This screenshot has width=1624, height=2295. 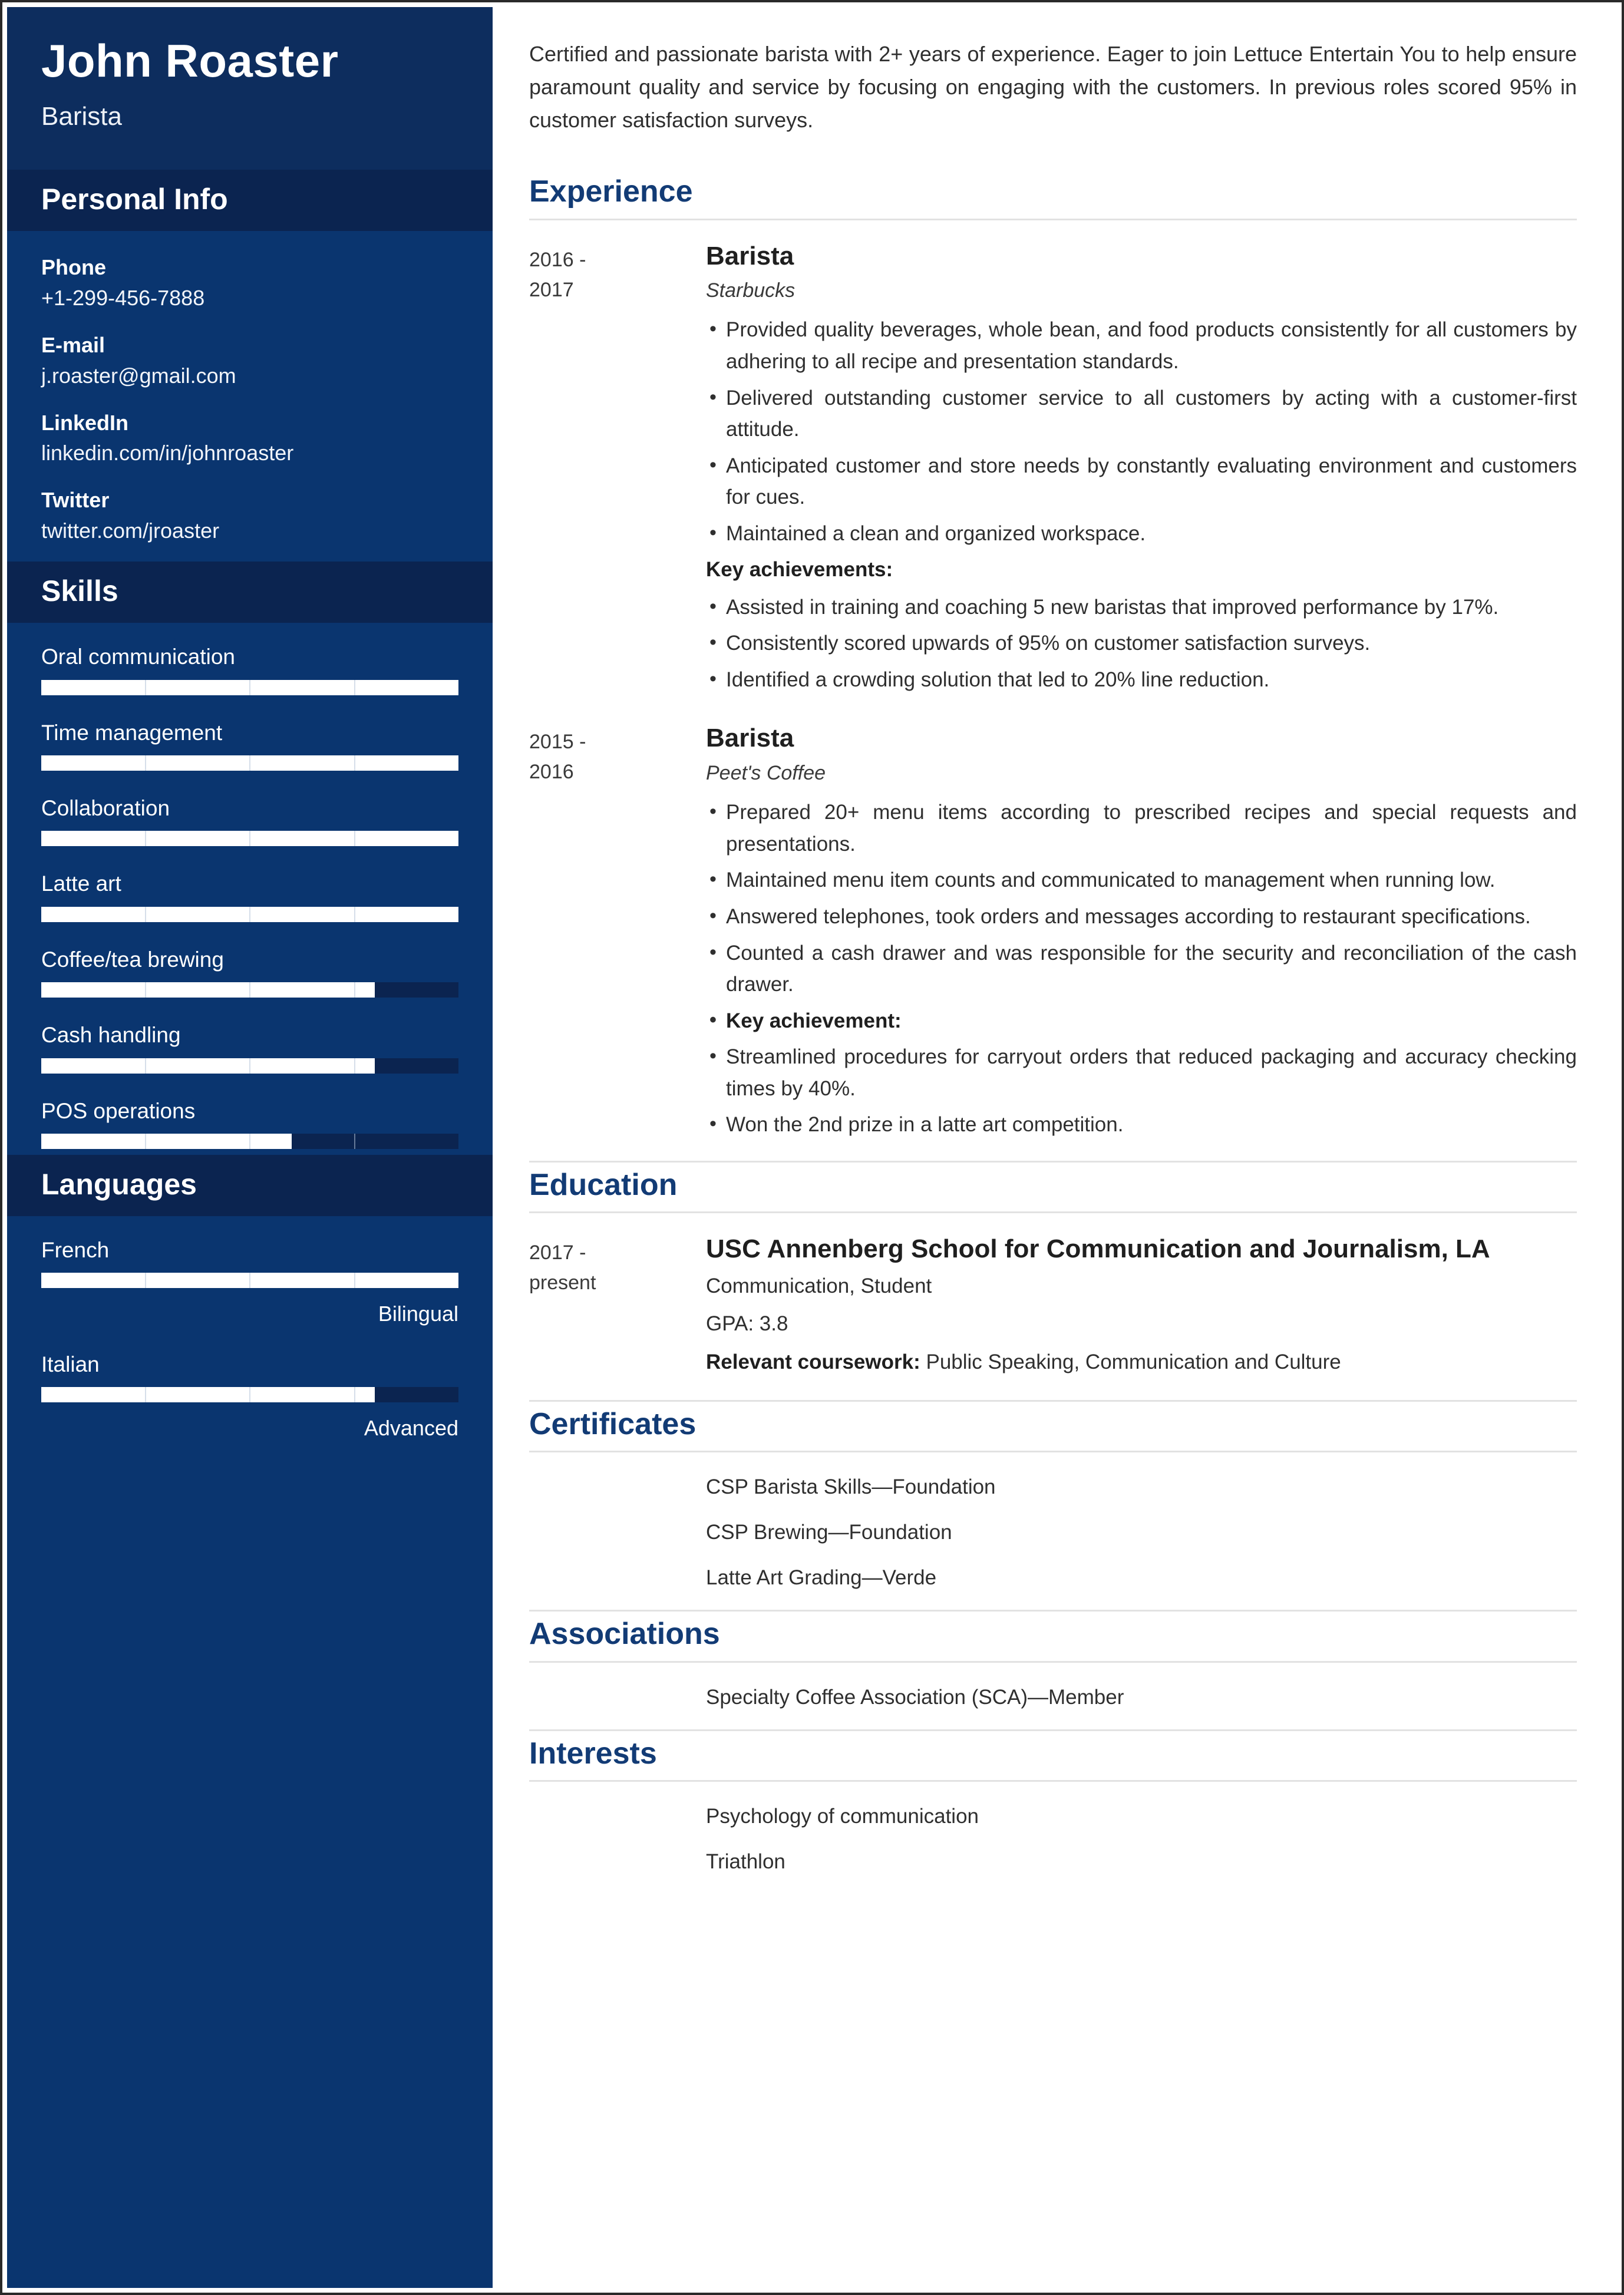 What do you see at coordinates (85, 422) in the screenshot?
I see `contact-label: LinkedIn` at bounding box center [85, 422].